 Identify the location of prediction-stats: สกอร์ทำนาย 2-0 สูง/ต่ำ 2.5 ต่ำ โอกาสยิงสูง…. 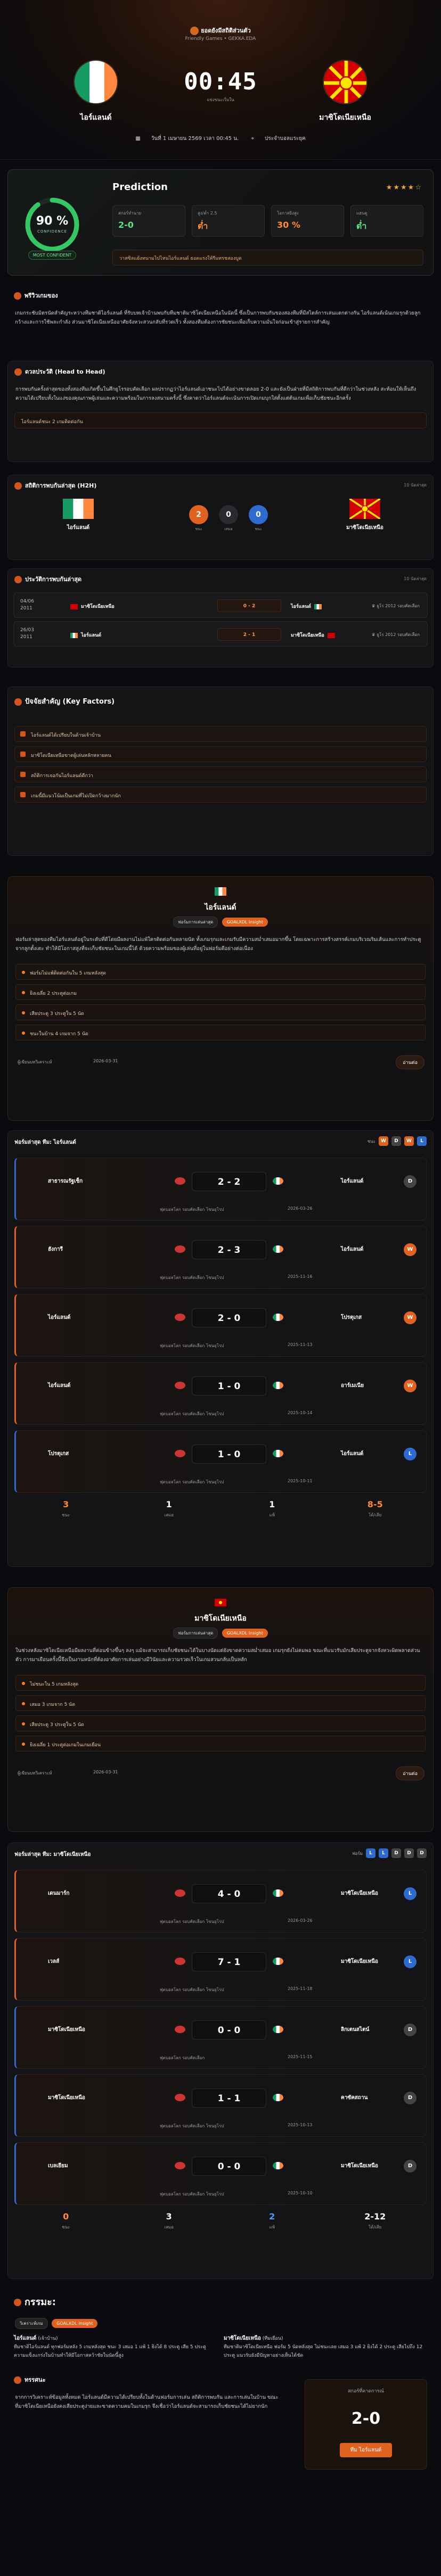
(267, 221).